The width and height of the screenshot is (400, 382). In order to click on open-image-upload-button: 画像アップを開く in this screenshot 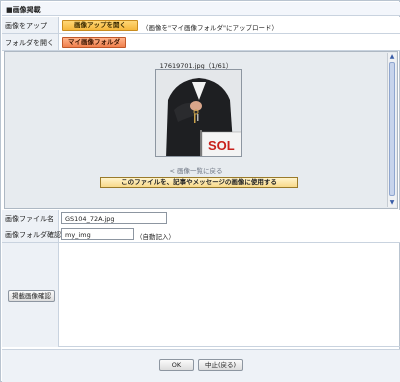, I will do `click(100, 25)`.